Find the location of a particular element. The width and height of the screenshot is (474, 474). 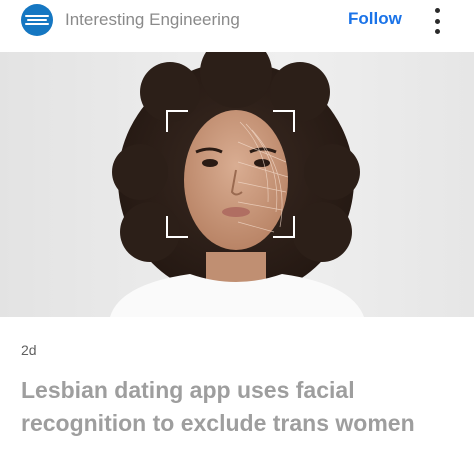

more-vert-icon is located at coordinates (437, 21).